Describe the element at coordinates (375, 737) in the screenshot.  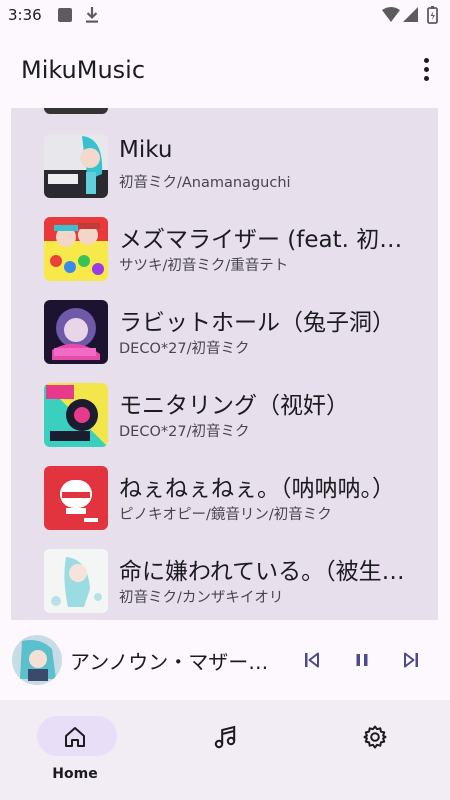
I see `settings-icon` at that location.